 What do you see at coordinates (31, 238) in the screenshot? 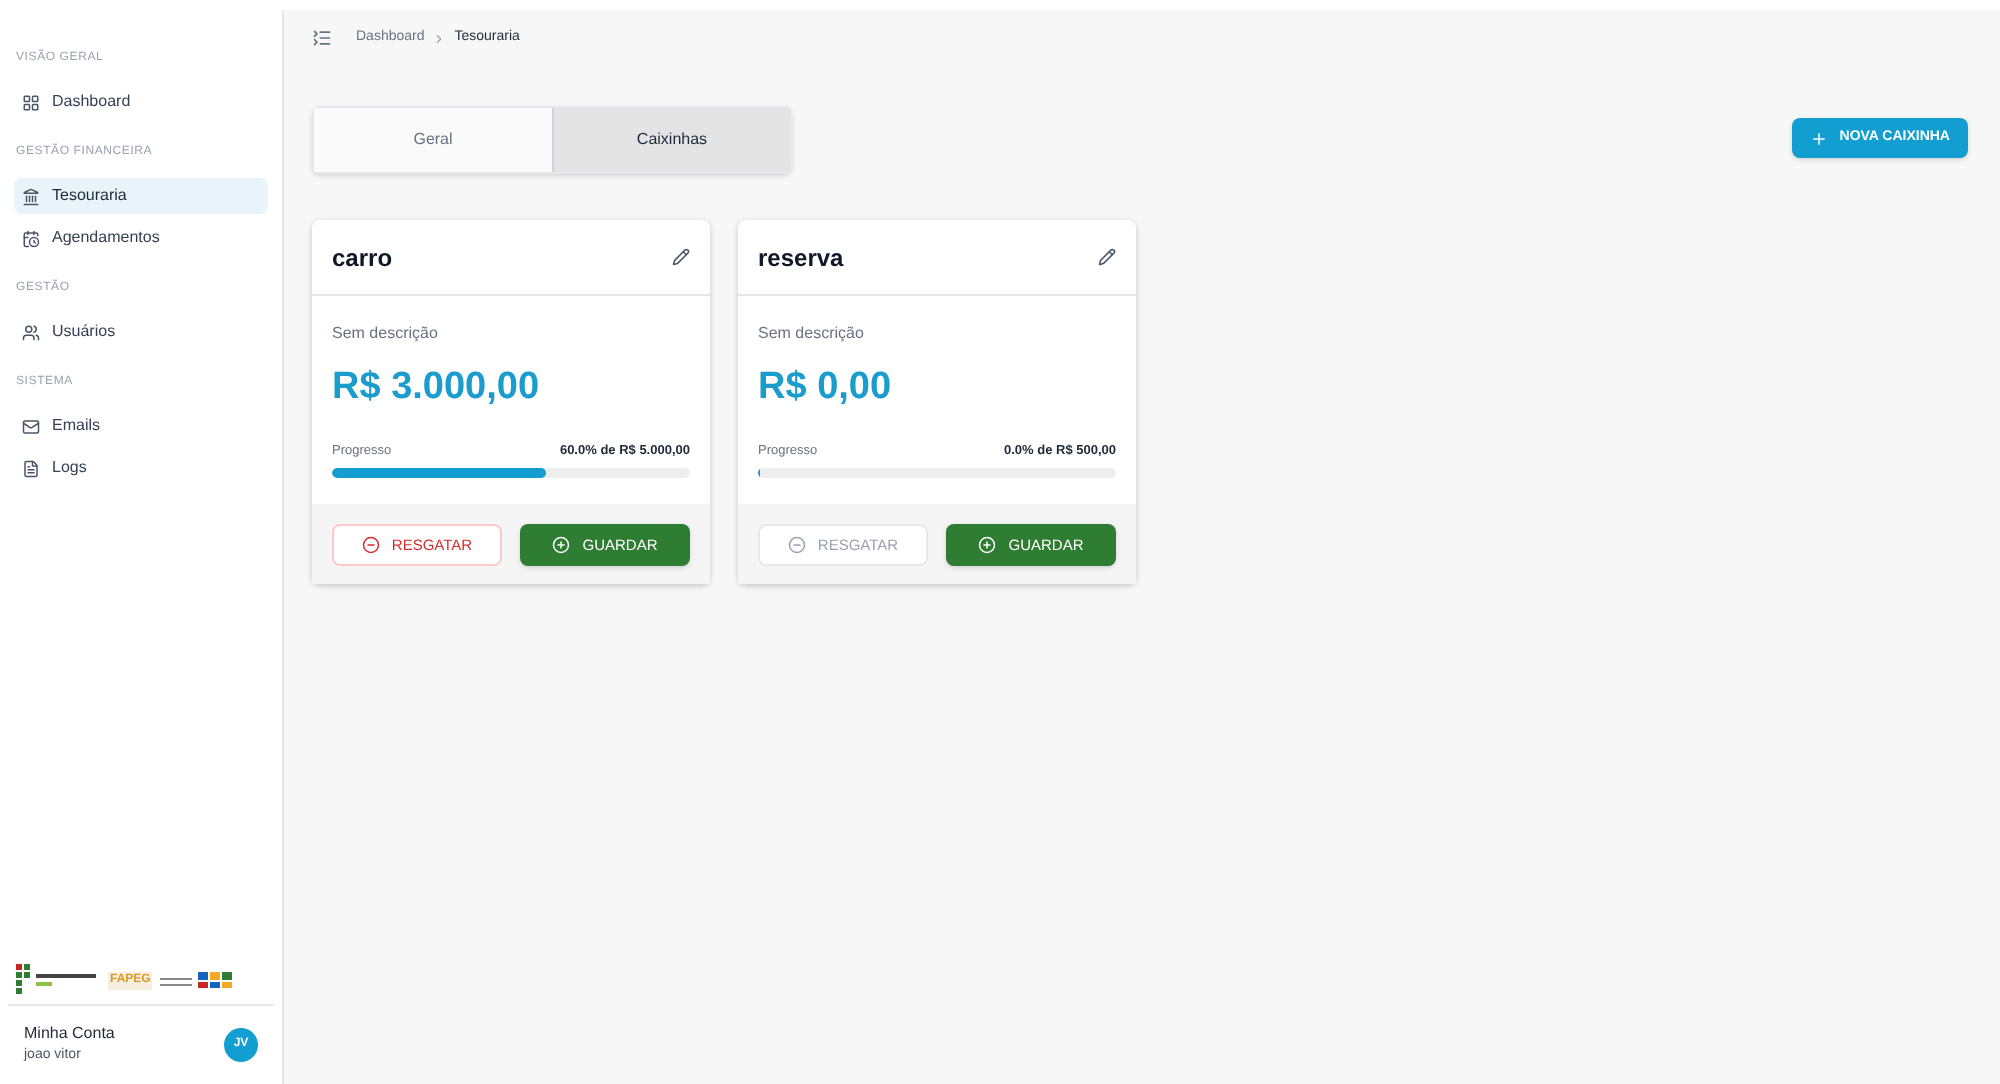
I see `calendar-icon` at bounding box center [31, 238].